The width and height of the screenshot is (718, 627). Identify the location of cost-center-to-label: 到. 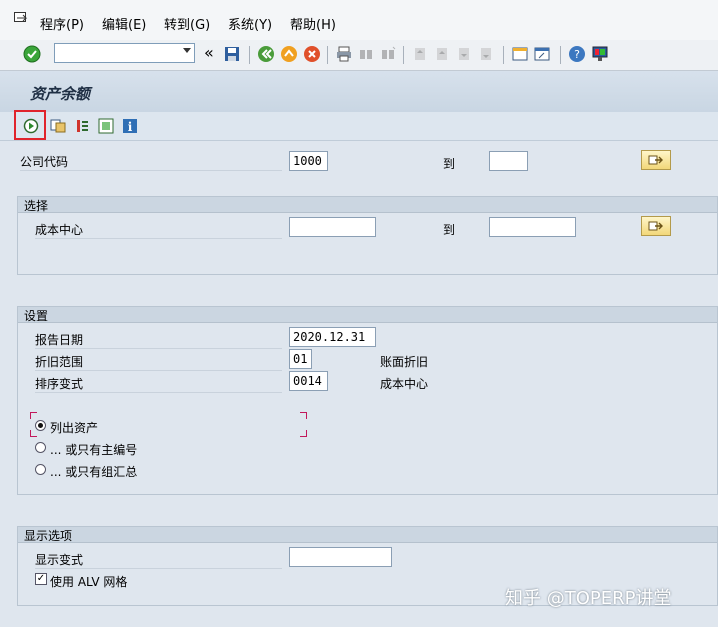
(449, 230).